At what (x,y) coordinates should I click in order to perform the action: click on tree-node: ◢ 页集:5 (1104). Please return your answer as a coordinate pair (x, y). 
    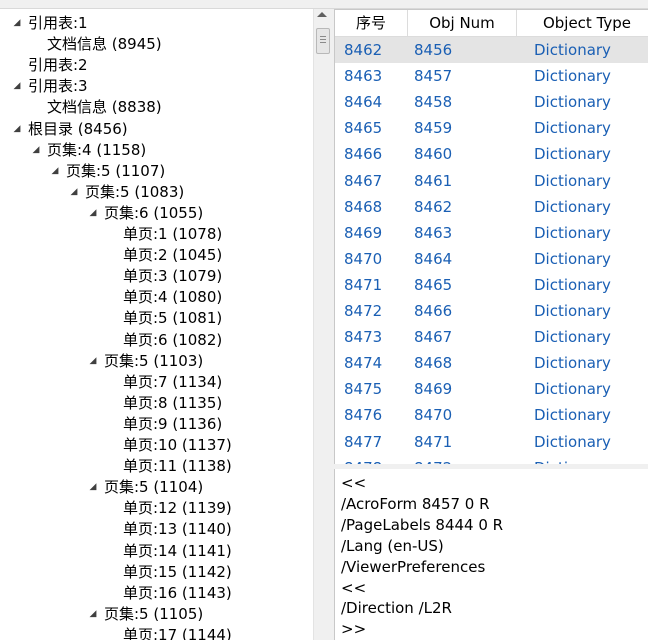
    Looking at the image, I should click on (156, 487).